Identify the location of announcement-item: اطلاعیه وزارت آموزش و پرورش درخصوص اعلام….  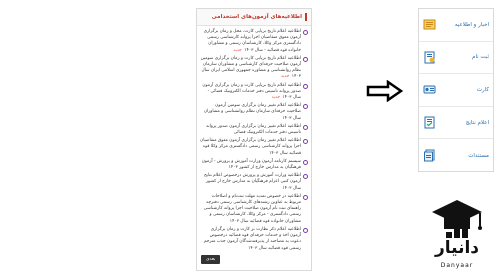
(254, 182).